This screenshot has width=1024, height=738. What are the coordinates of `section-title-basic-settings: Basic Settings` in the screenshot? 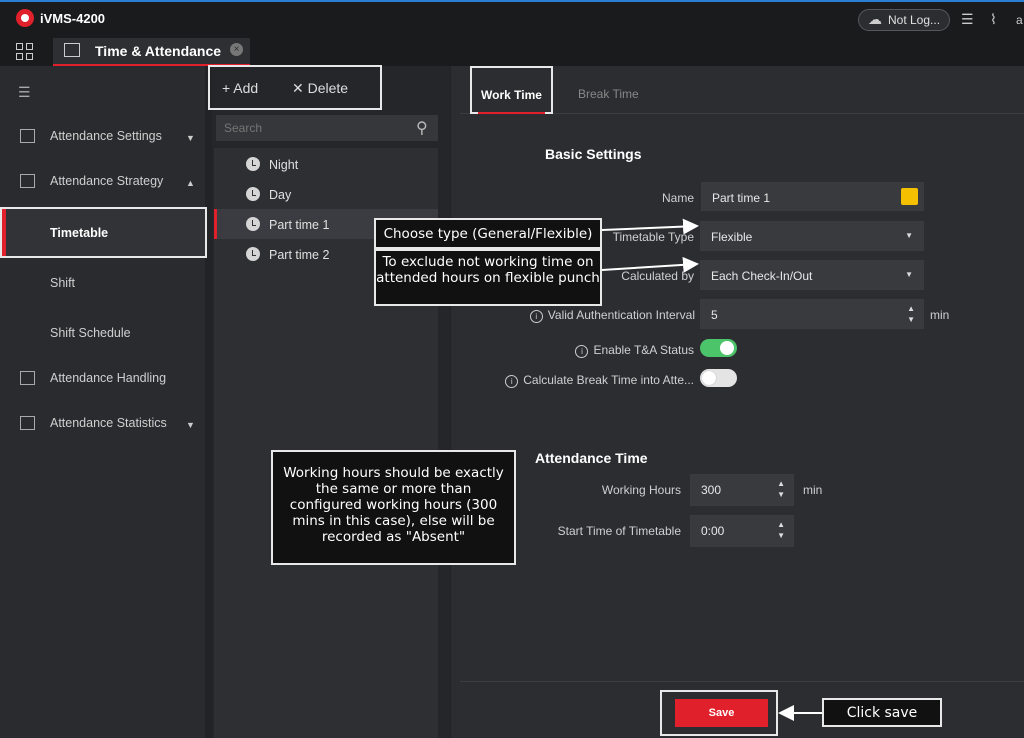 It's located at (593, 154).